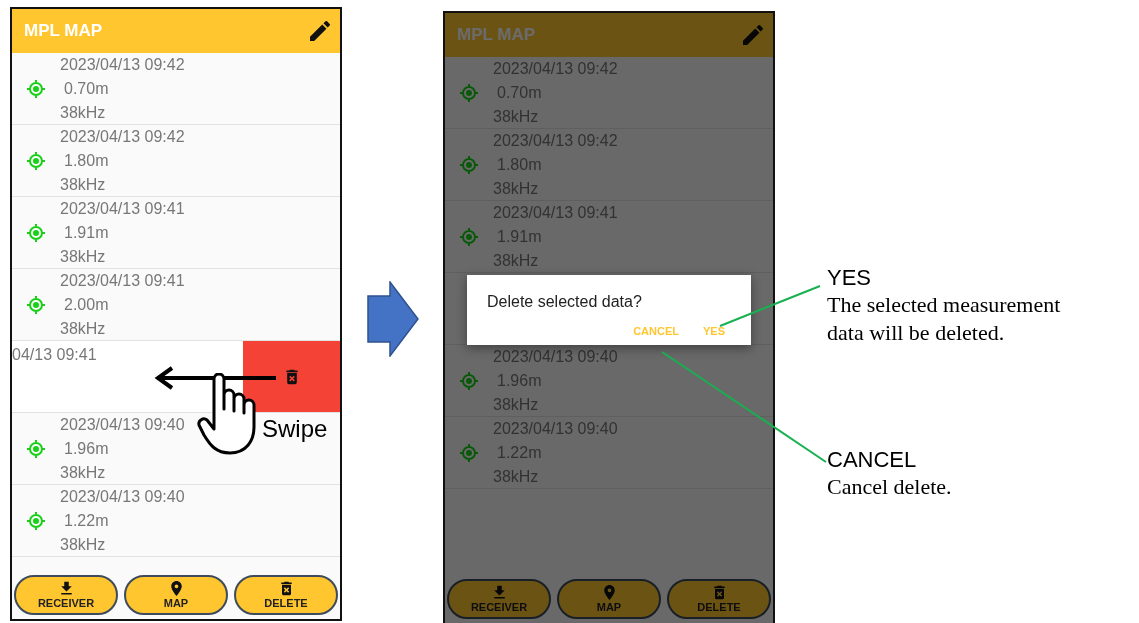 The height and width of the screenshot is (623, 1139). Describe the element at coordinates (944, 319) in the screenshot. I see `callout-text: The selected measurement data will be deleted.` at that location.